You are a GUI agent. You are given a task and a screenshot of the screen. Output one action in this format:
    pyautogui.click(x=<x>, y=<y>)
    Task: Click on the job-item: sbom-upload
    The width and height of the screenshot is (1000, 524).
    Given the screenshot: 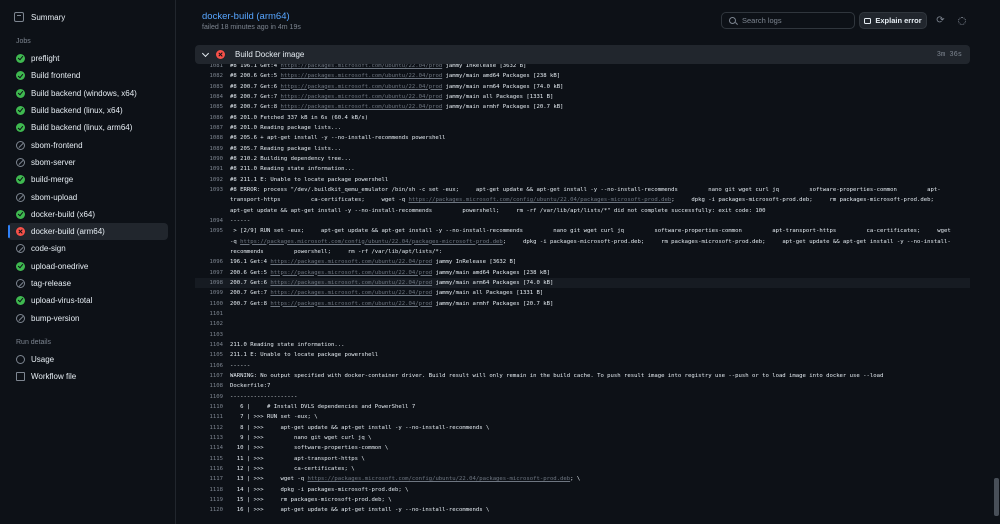 What is the action you would take?
    pyautogui.click(x=88, y=196)
    